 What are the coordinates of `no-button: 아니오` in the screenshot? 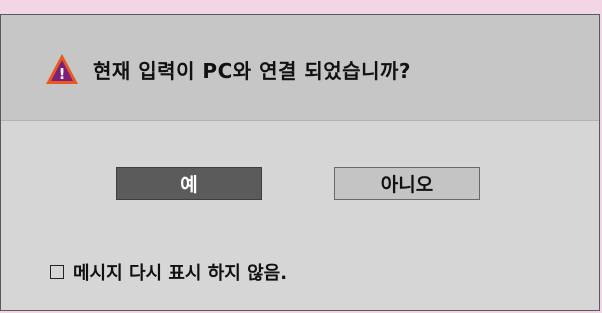 It's located at (407, 183).